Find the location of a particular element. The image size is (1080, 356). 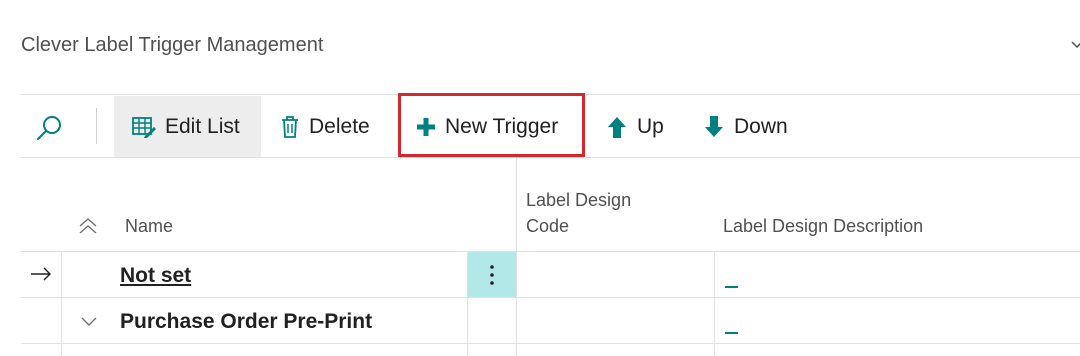

up-button: Up is located at coordinates (635, 127).